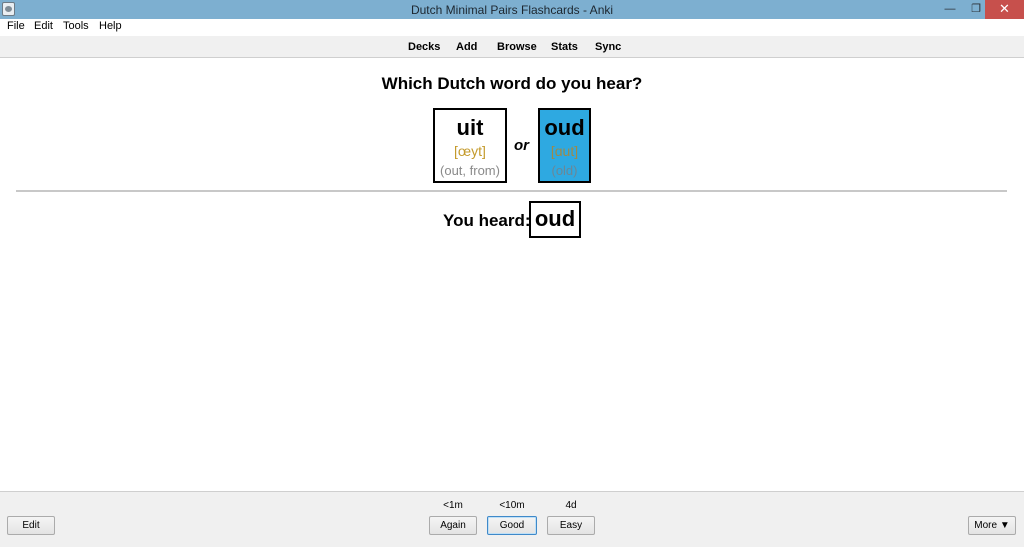 This screenshot has height=547, width=1024. What do you see at coordinates (76, 26) in the screenshot?
I see `menu-tools: Tools` at bounding box center [76, 26].